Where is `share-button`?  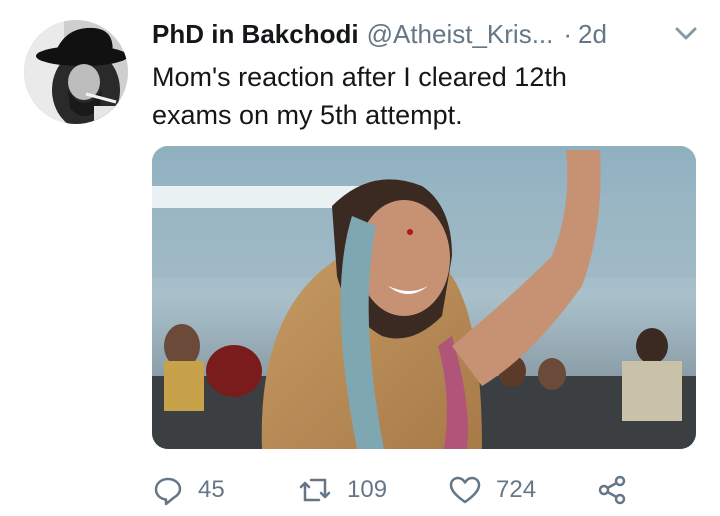
share-button is located at coordinates (619, 490).